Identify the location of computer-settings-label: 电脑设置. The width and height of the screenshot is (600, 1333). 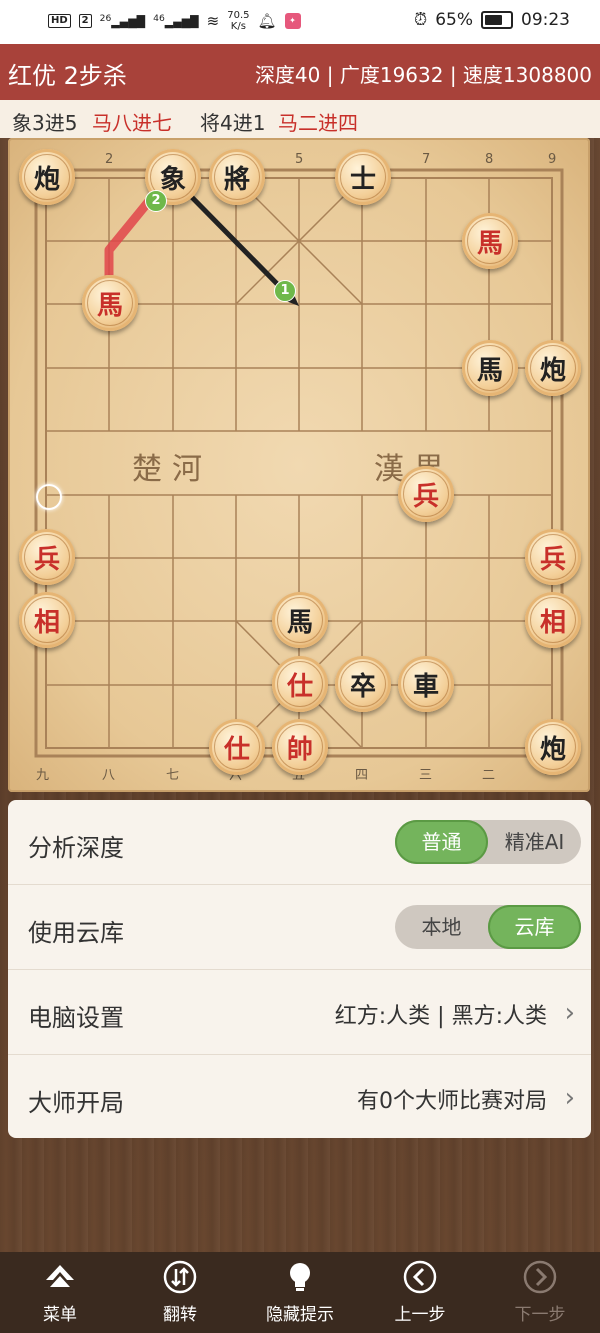
(76, 1018).